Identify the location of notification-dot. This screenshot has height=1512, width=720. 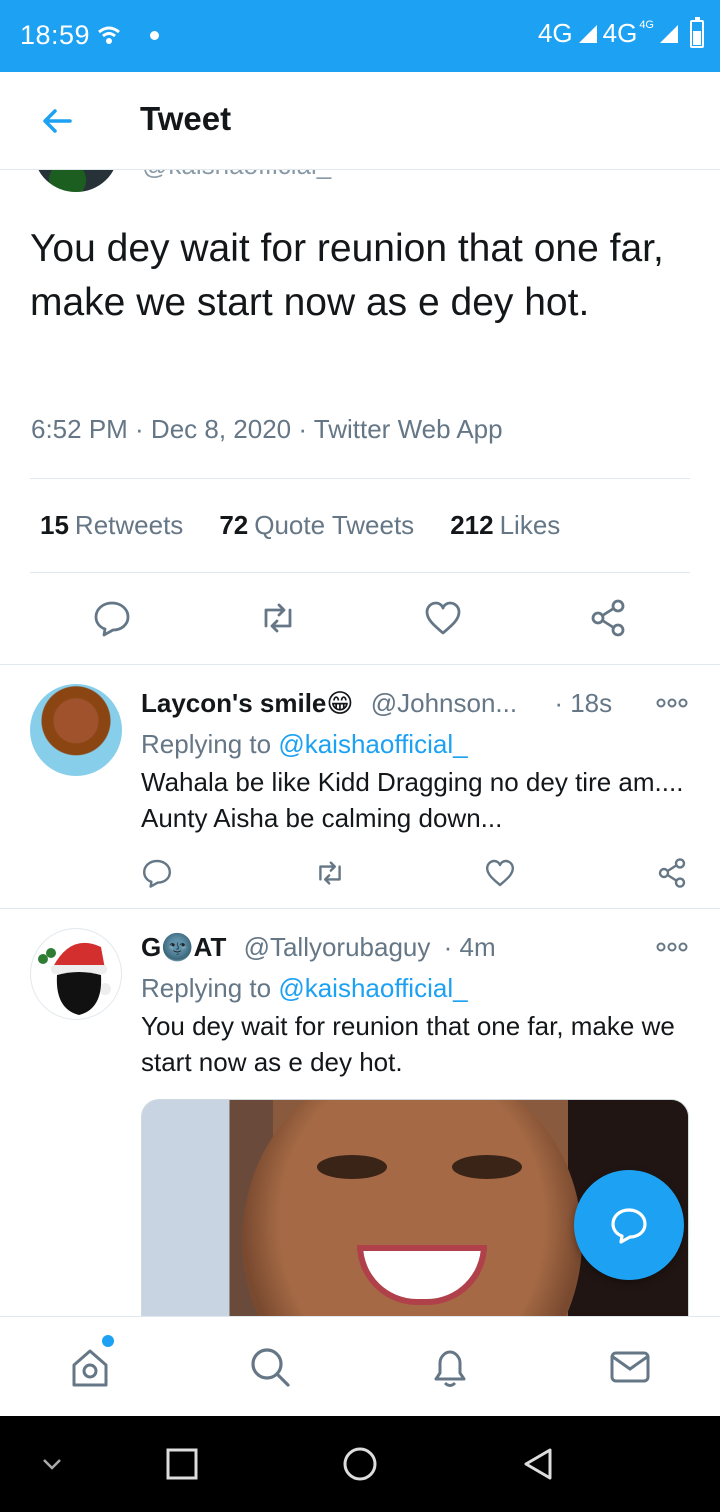
(154, 35).